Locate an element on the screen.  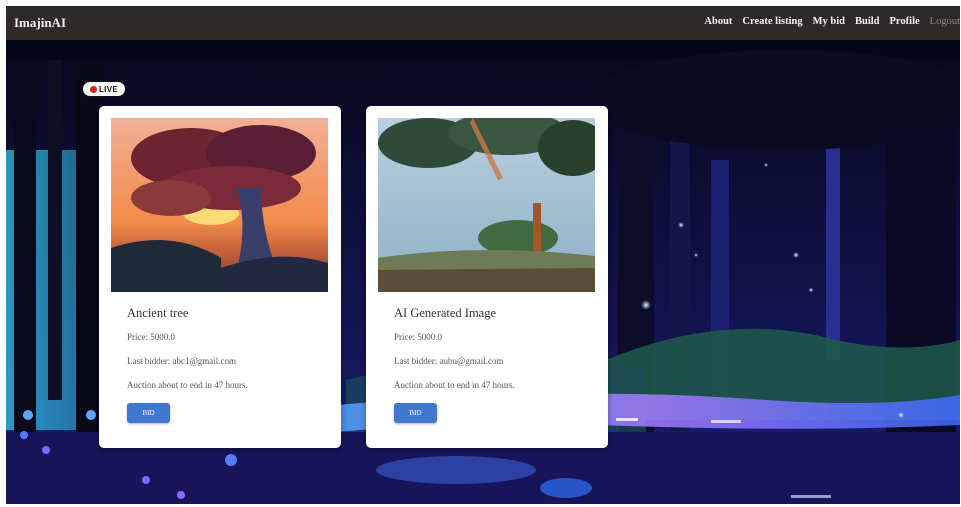
live-badge: LIVE is located at coordinates (104, 89).